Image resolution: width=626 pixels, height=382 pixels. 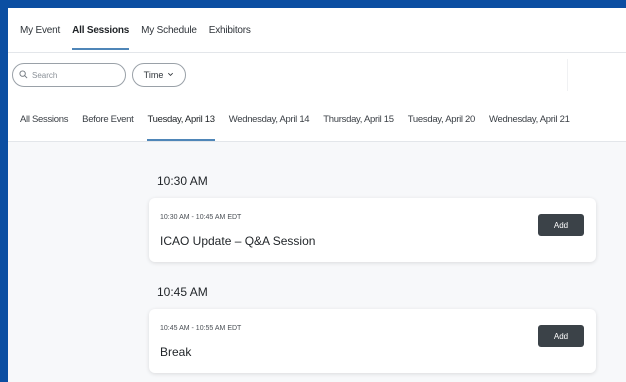 I want to click on time-group-heading: 10:45 AM, so click(x=182, y=292).